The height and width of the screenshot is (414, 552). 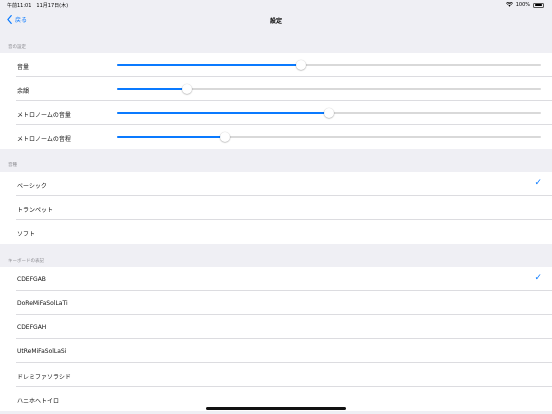 I want to click on option-row: ソフト, so click(x=276, y=232).